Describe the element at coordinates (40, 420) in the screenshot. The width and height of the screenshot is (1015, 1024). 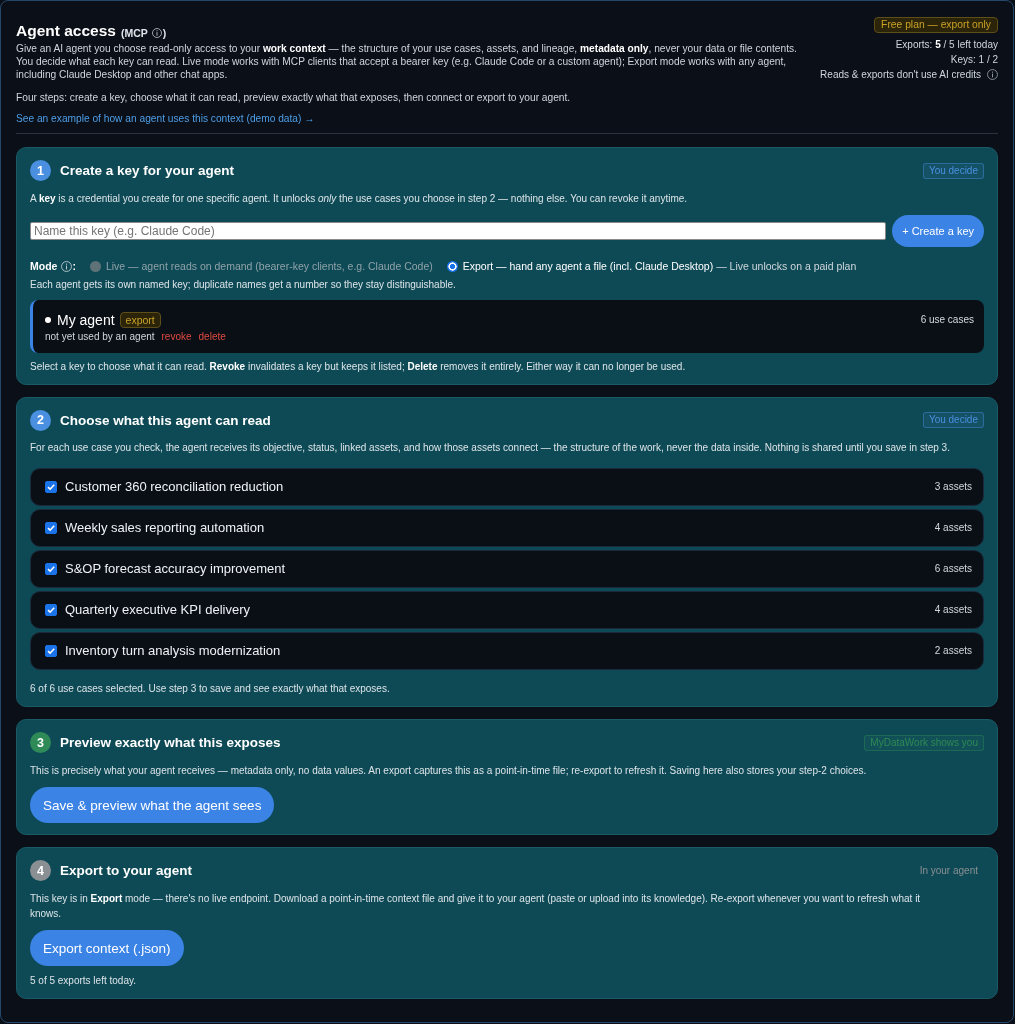
I see `step-number: 2` at that location.